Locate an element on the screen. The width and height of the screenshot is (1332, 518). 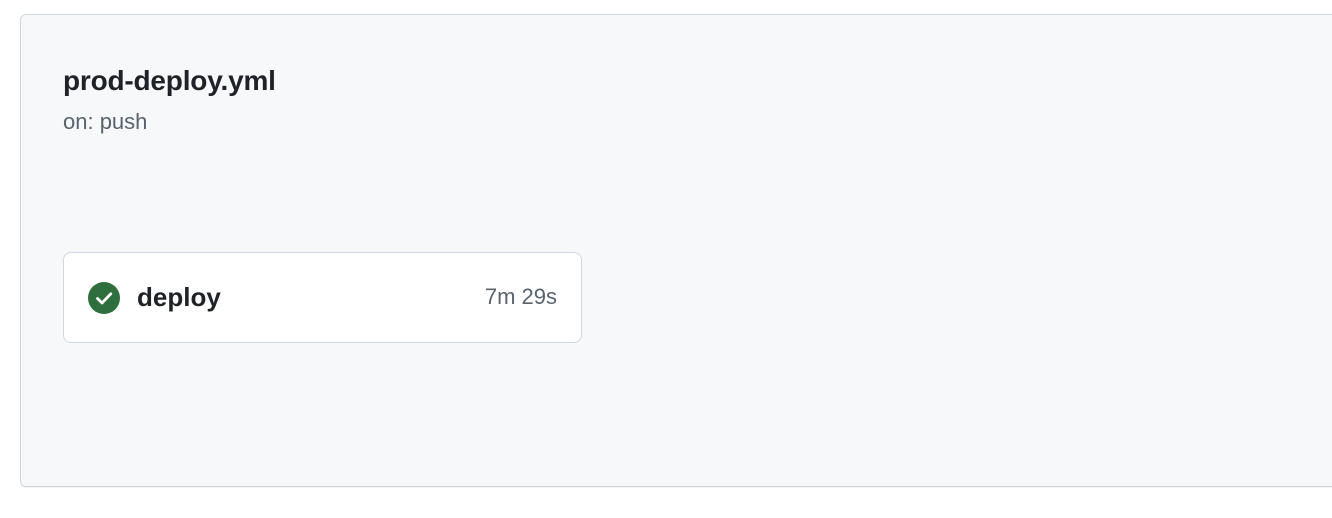
job-card-deploy: deploy 7m 29s is located at coordinates (322, 297).